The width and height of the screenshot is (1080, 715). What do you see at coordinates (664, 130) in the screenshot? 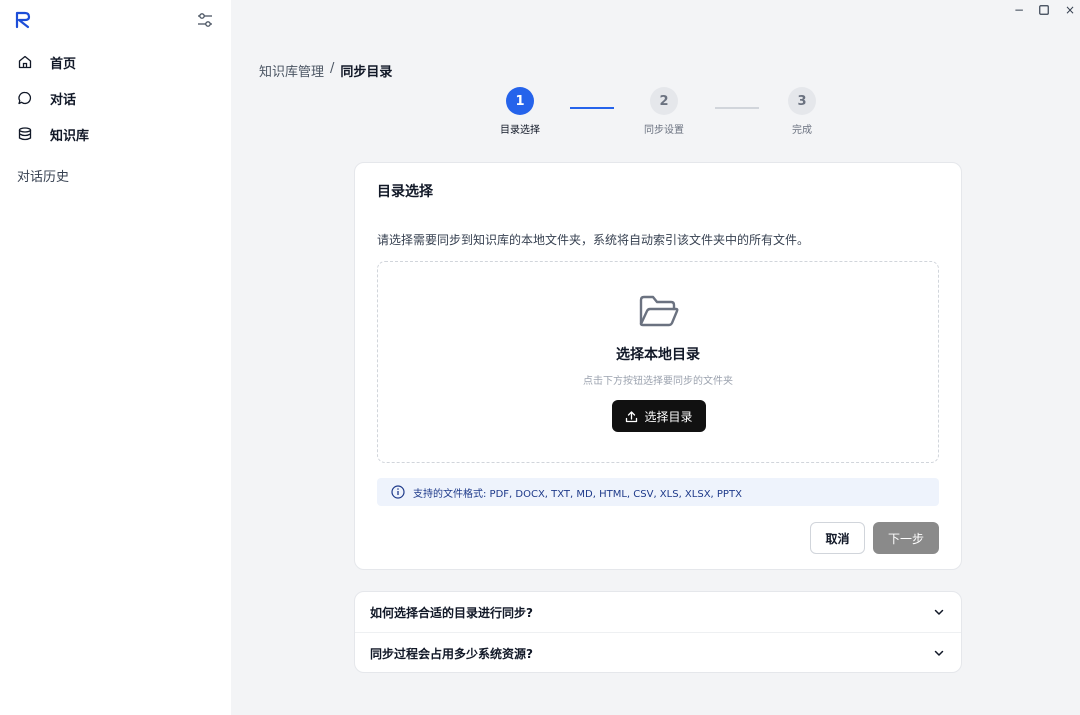
I see `step-label: 同步设置` at bounding box center [664, 130].